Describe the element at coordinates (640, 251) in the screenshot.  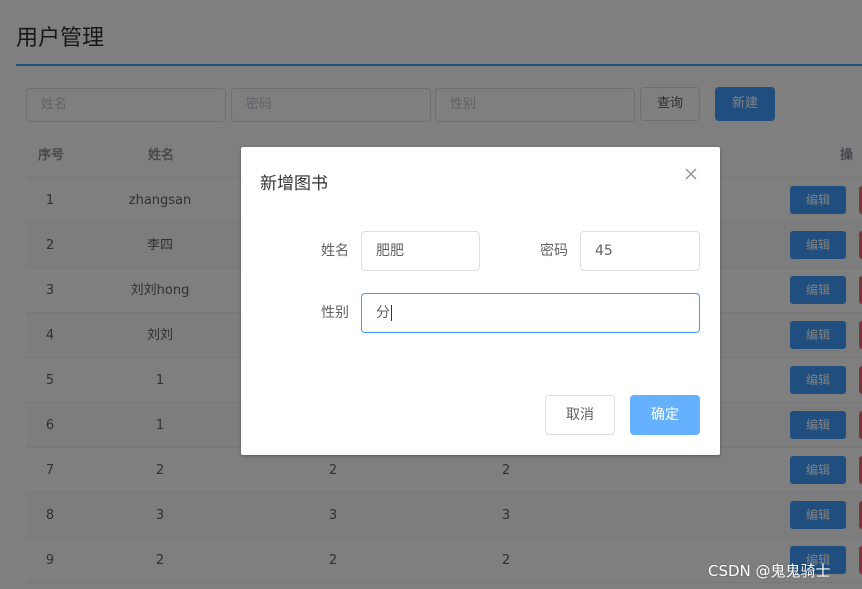
I see `password-input: 45` at that location.